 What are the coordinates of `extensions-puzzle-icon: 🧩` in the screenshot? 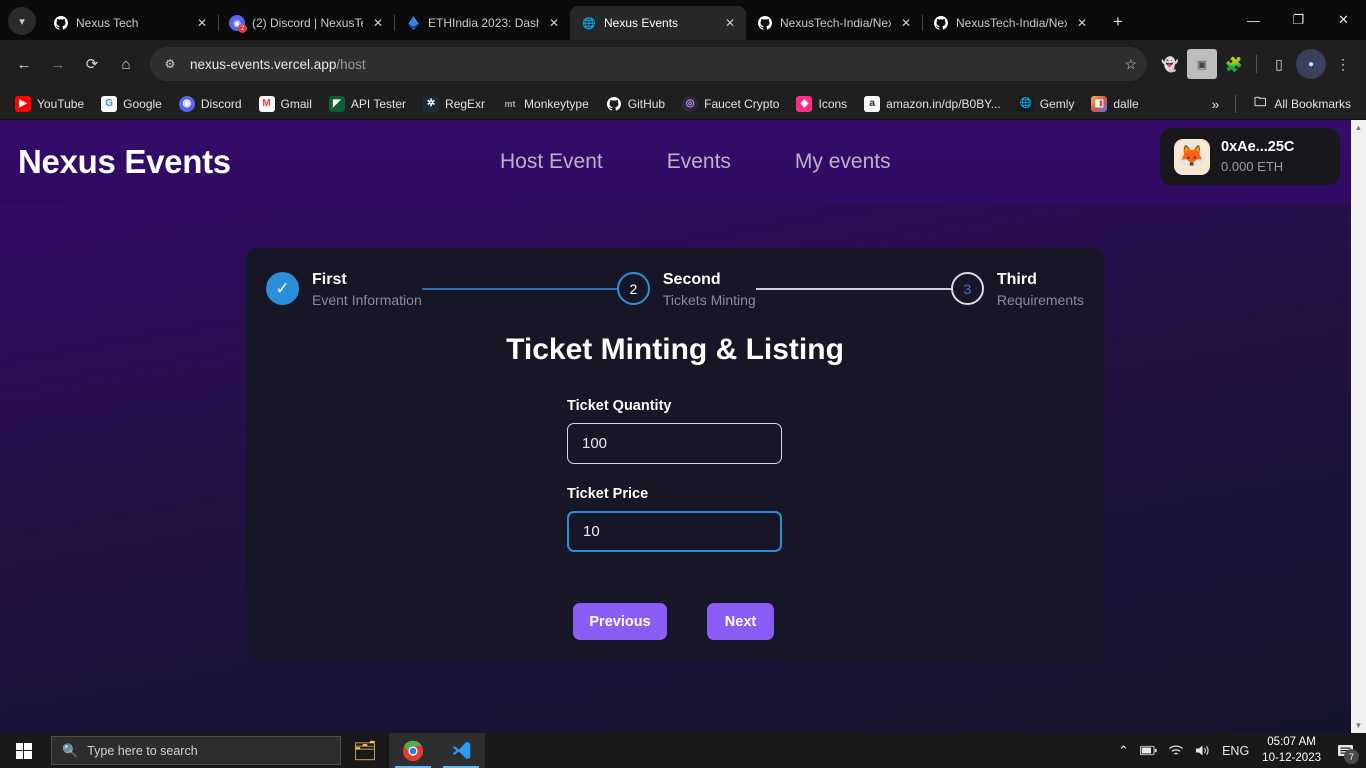 It's located at (1234, 64).